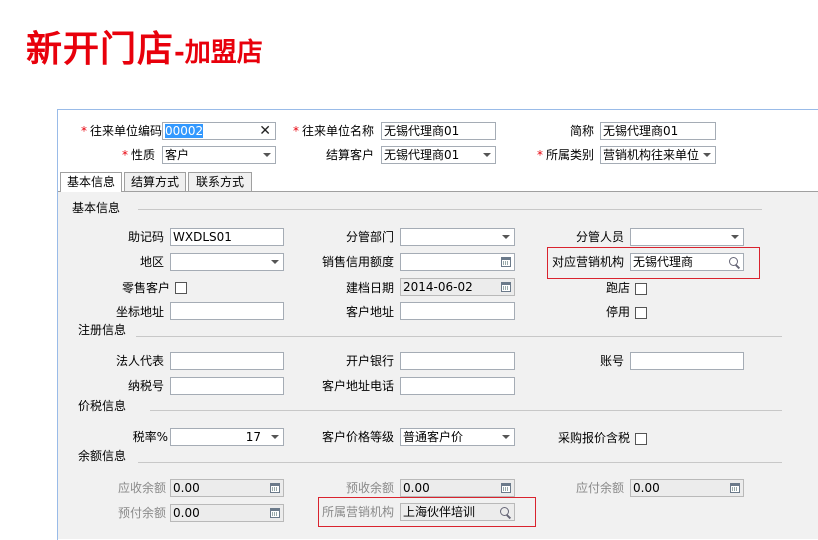  Describe the element at coordinates (357, 512) in the screenshot. I see `belong-label: 所属营销机构` at that location.